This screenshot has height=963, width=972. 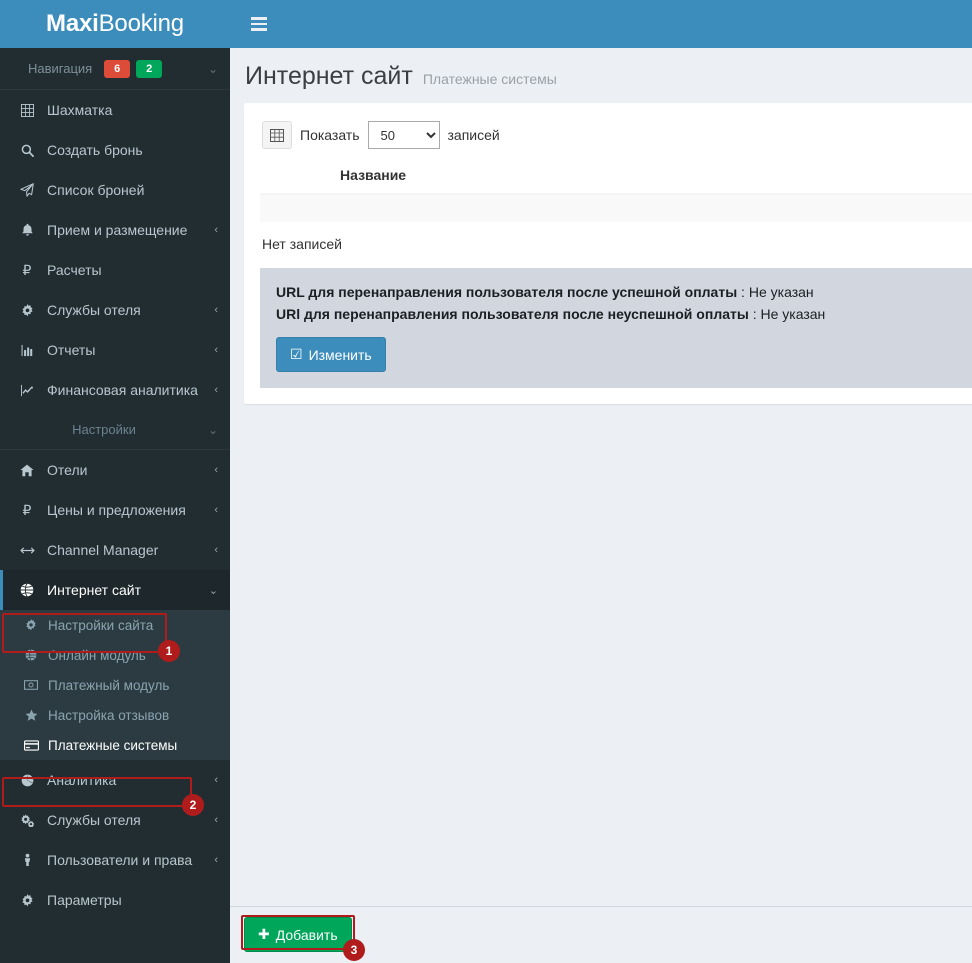 I want to click on hamburger-icon, so click(x=259, y=24).